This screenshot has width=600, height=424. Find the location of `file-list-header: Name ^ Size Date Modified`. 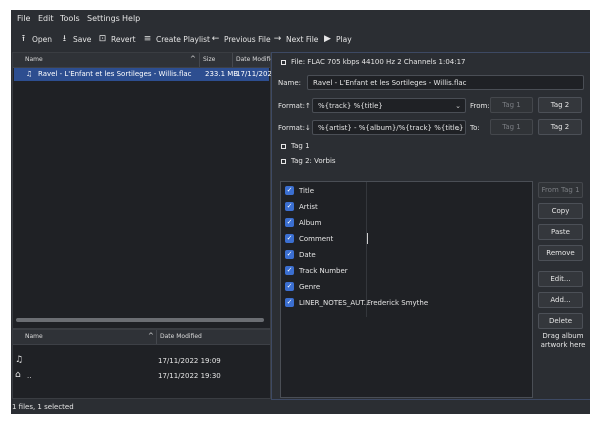

file-list-header: Name ^ Size Date Modified is located at coordinates (145, 60).